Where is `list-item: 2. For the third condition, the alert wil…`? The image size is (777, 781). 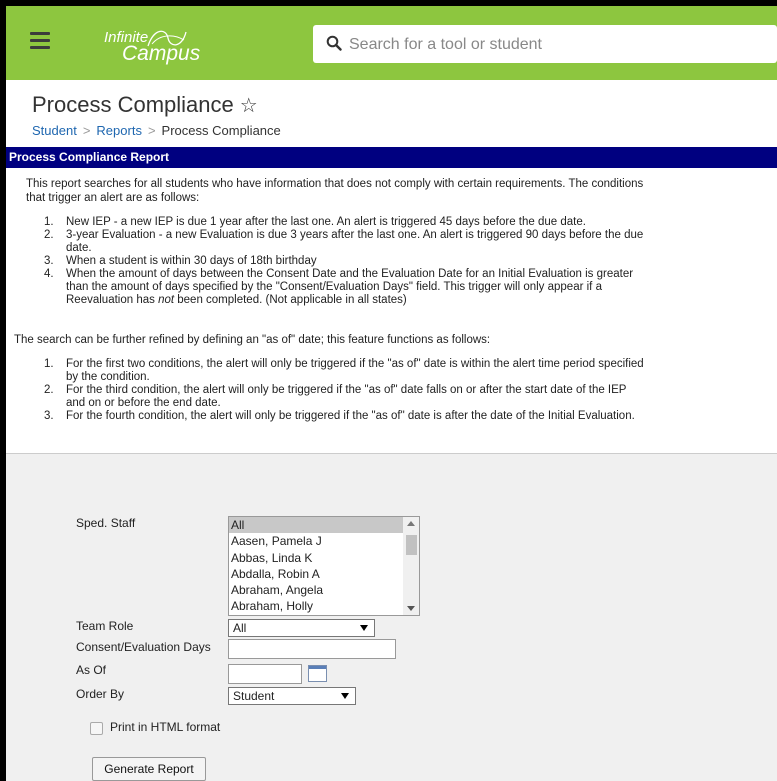
list-item: 2. For the third condition, the alert wil… is located at coordinates (335, 396).